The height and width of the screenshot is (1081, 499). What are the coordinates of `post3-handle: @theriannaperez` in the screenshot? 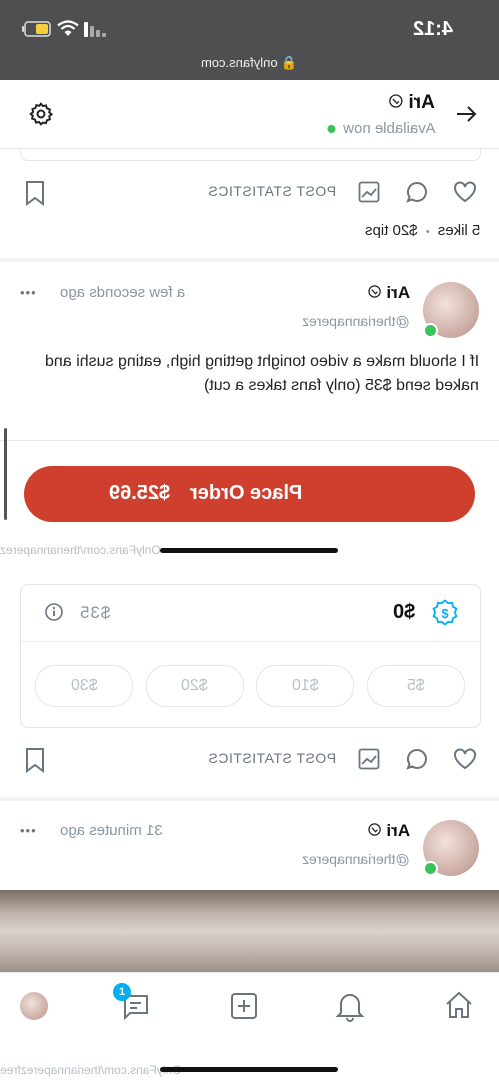 It's located at (330, 860).